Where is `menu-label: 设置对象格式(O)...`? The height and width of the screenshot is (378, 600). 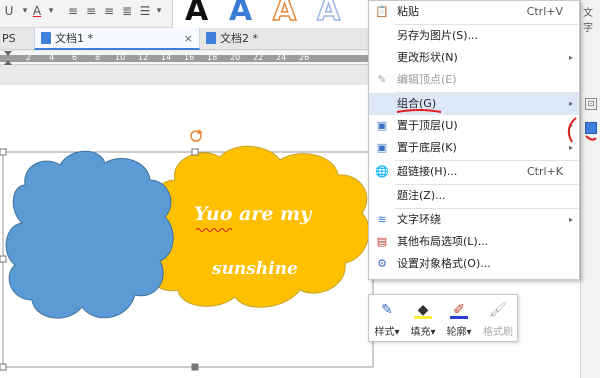 menu-label: 设置对象格式(O)... is located at coordinates (444, 263).